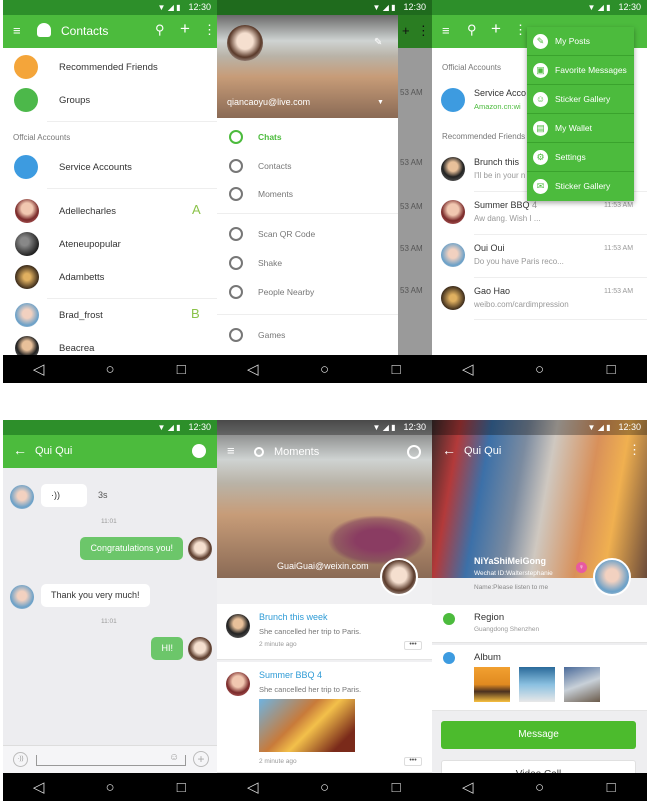 The height and width of the screenshot is (801, 650). I want to click on female-icon: ♀, so click(581, 567).